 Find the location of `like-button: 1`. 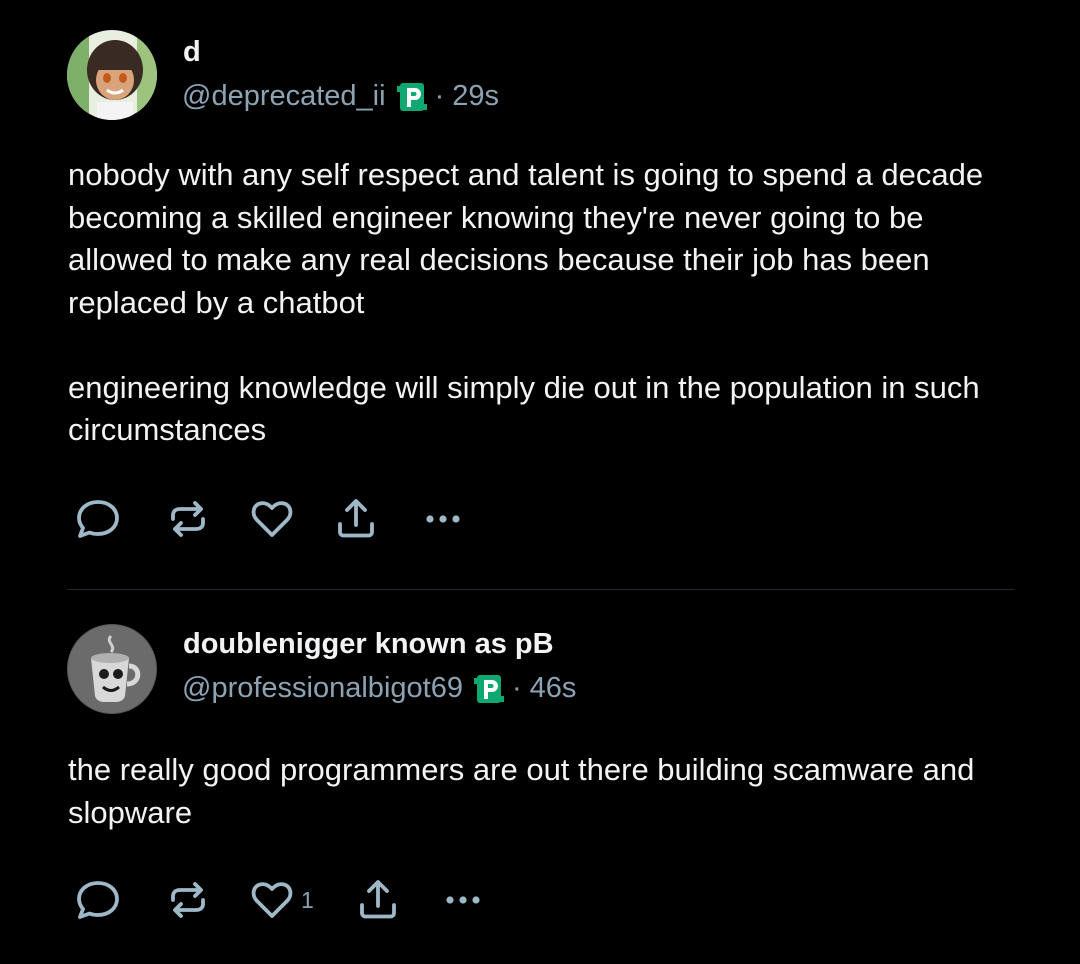

like-button: 1 is located at coordinates (281, 900).